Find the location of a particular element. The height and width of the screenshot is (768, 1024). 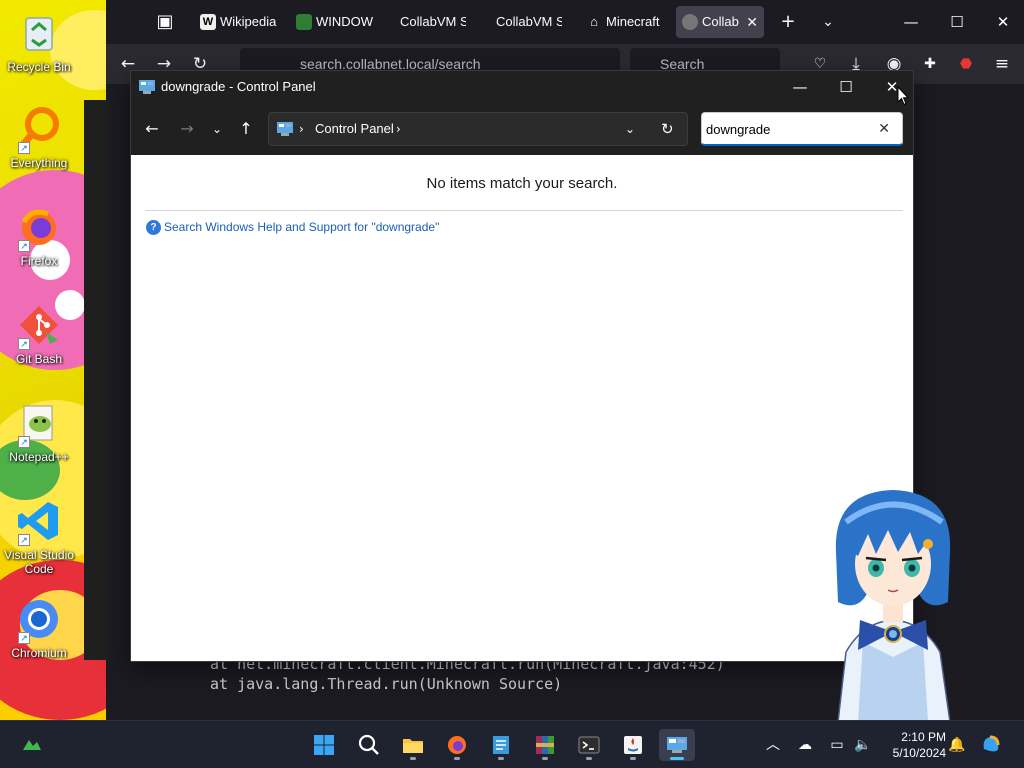

terminal-icon is located at coordinates (589, 745).